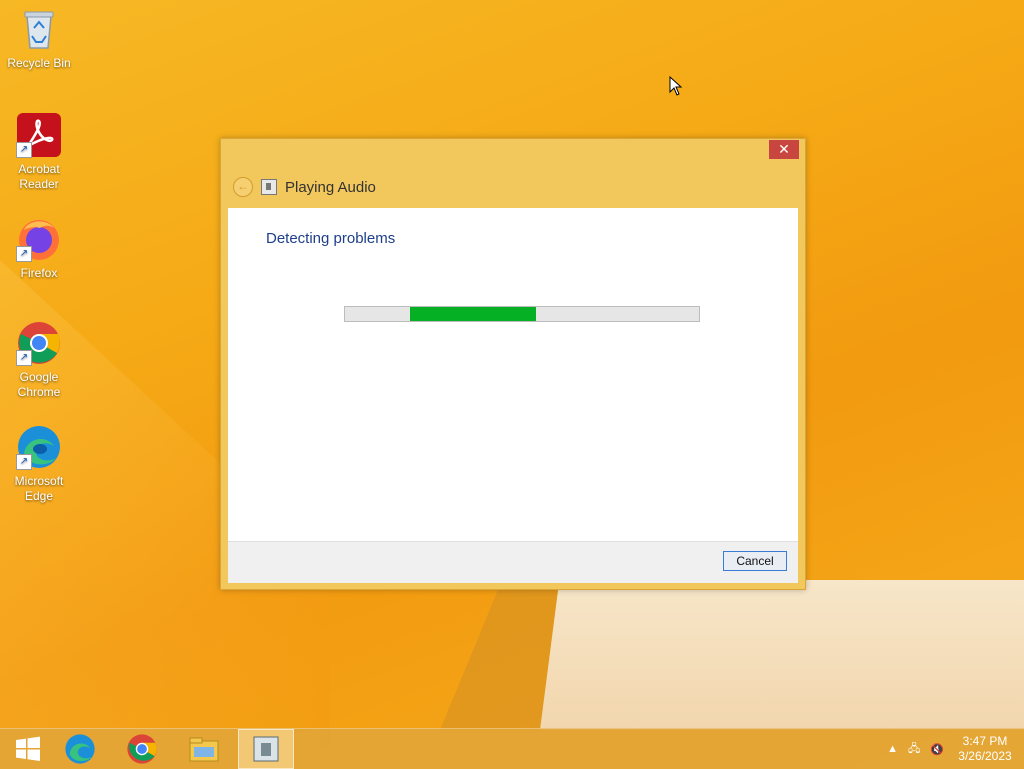 Image resolution: width=1024 pixels, height=769 pixels. I want to click on clock: 3:47 PM 3/26/2023, so click(985, 749).